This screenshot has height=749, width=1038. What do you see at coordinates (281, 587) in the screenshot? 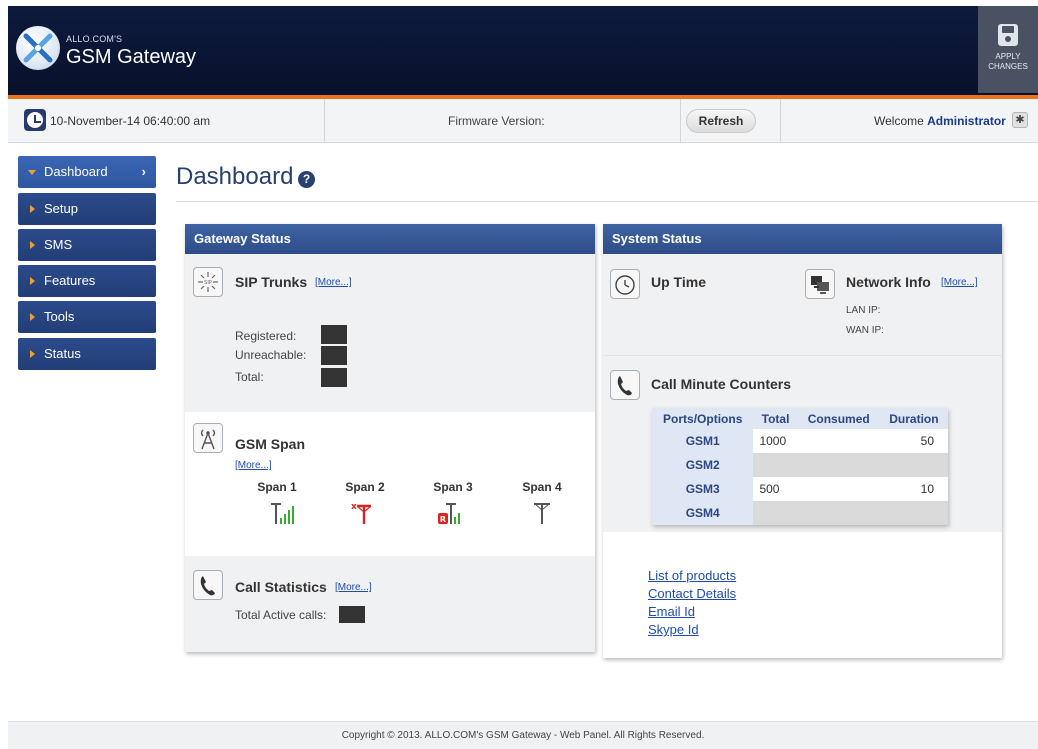
I see `call-statistics-title: Call Statistics` at bounding box center [281, 587].